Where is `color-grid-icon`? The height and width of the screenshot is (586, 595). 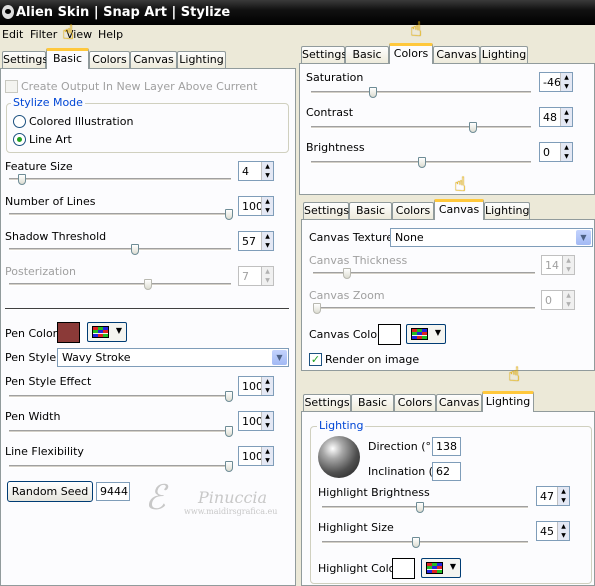 color-grid-icon is located at coordinates (419, 334).